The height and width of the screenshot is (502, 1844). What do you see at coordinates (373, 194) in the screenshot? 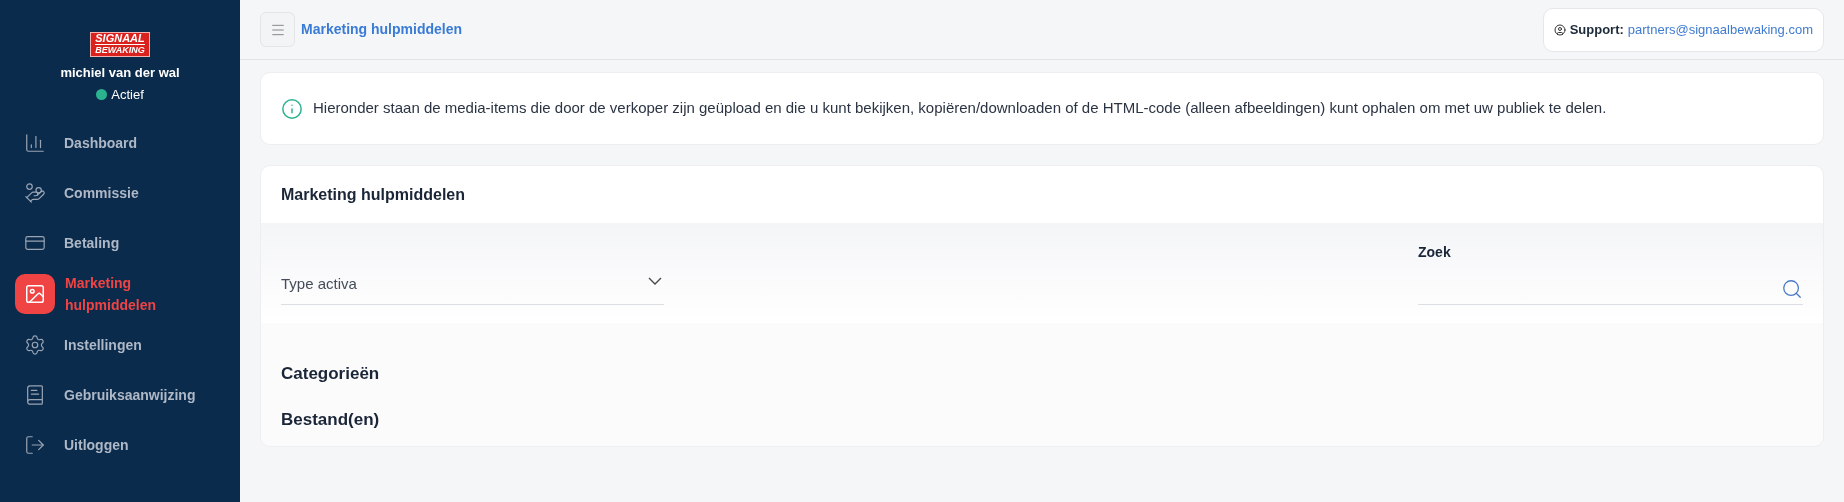
I see `card-title: Marketing hulpmiddelen` at bounding box center [373, 194].